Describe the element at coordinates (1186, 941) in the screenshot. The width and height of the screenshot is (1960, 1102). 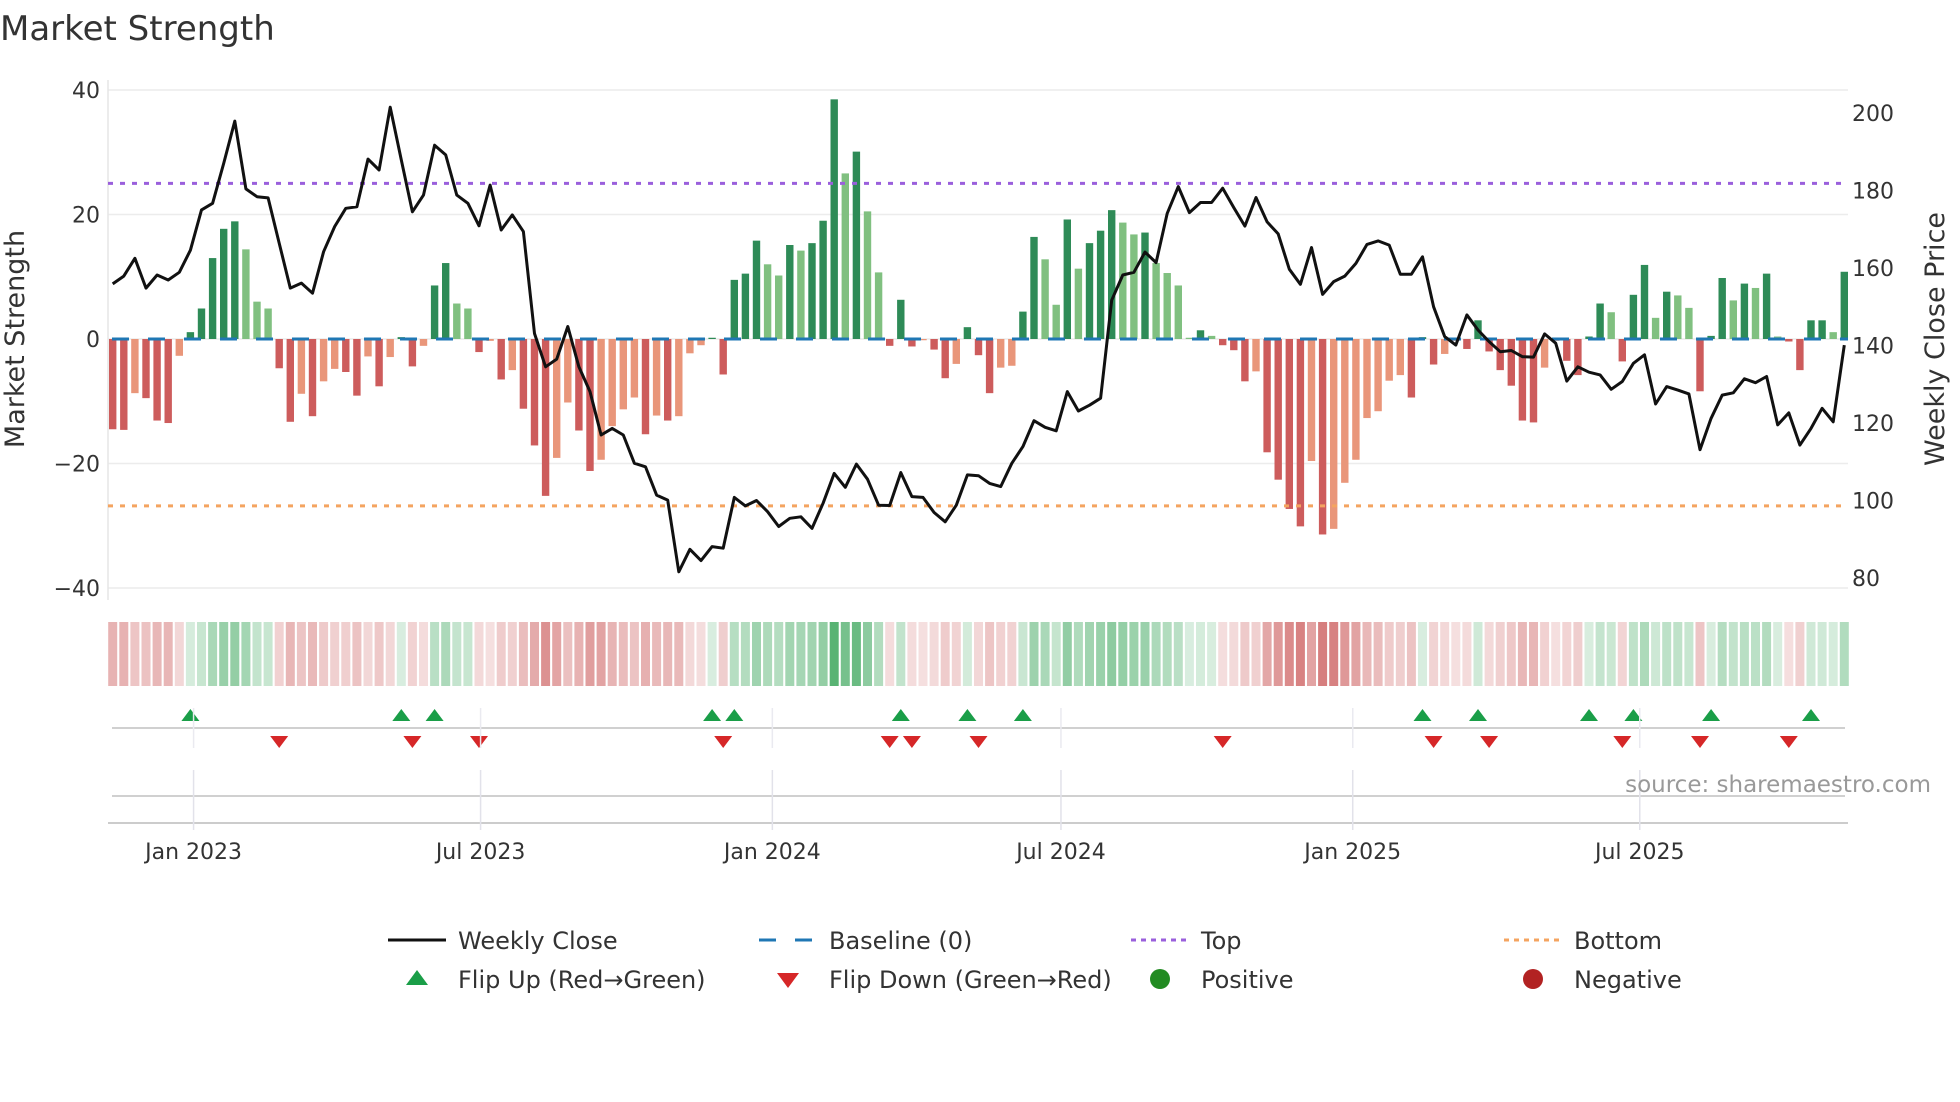
I see `legend-item: Top` at that location.